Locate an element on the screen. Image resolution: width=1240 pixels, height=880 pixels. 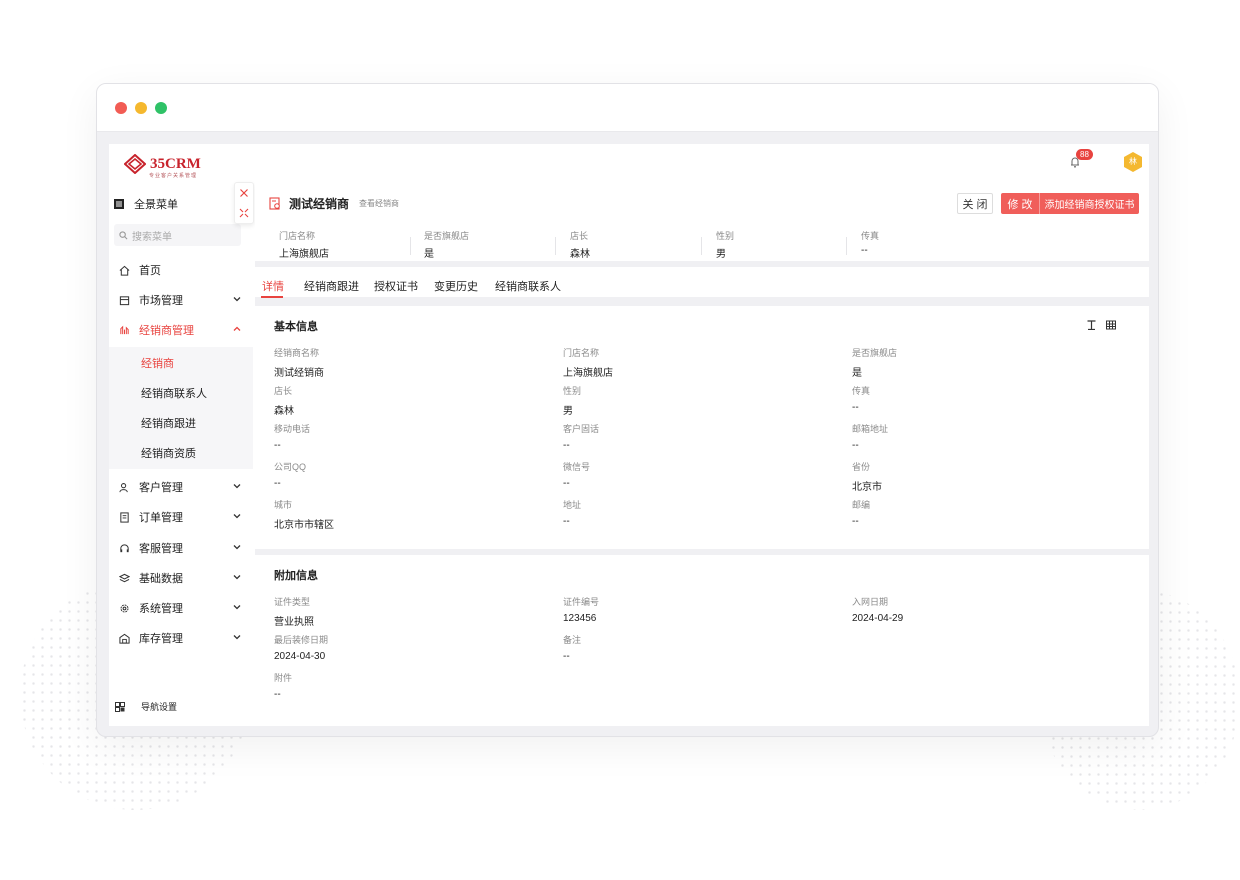
avatar: 林 is located at coordinates (1133, 162).